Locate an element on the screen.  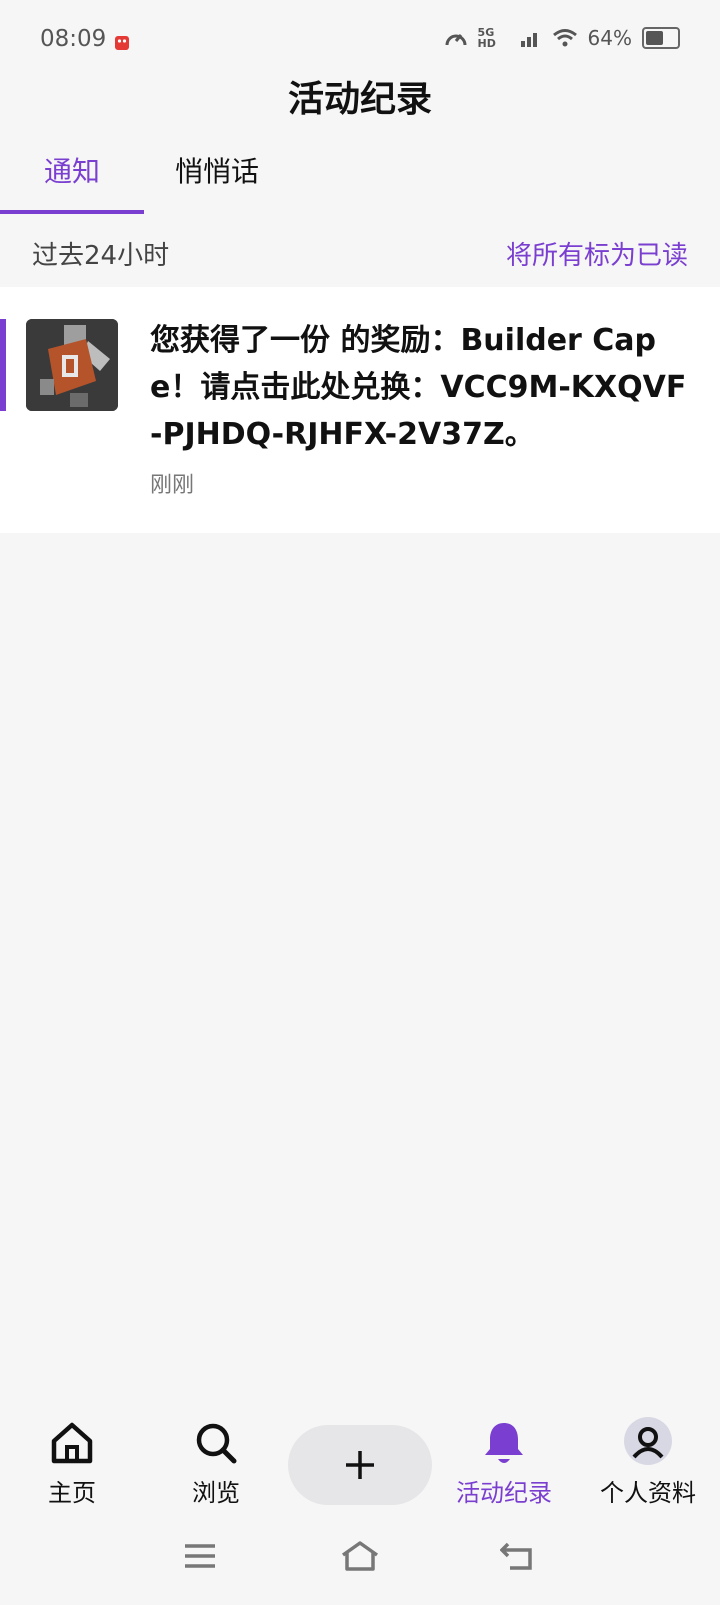
unread-indicator is located at coordinates (3, 365).